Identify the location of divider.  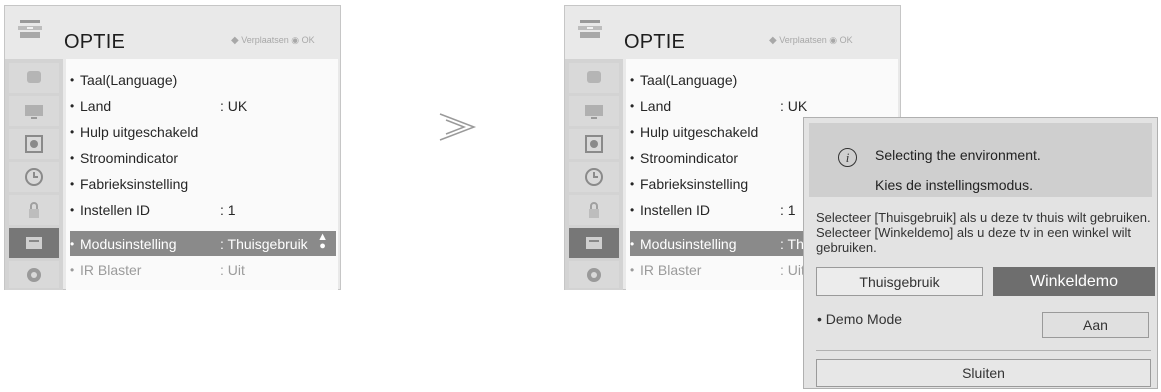
(983, 350).